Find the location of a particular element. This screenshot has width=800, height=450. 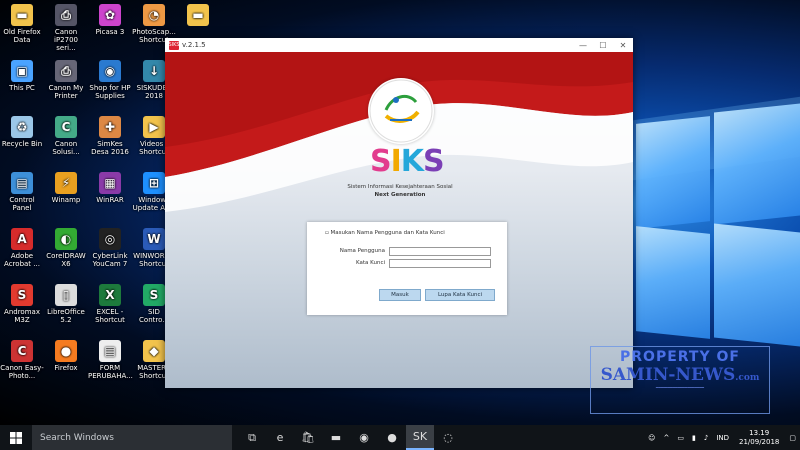

window-title: v.2.1.5 is located at coordinates (194, 45).